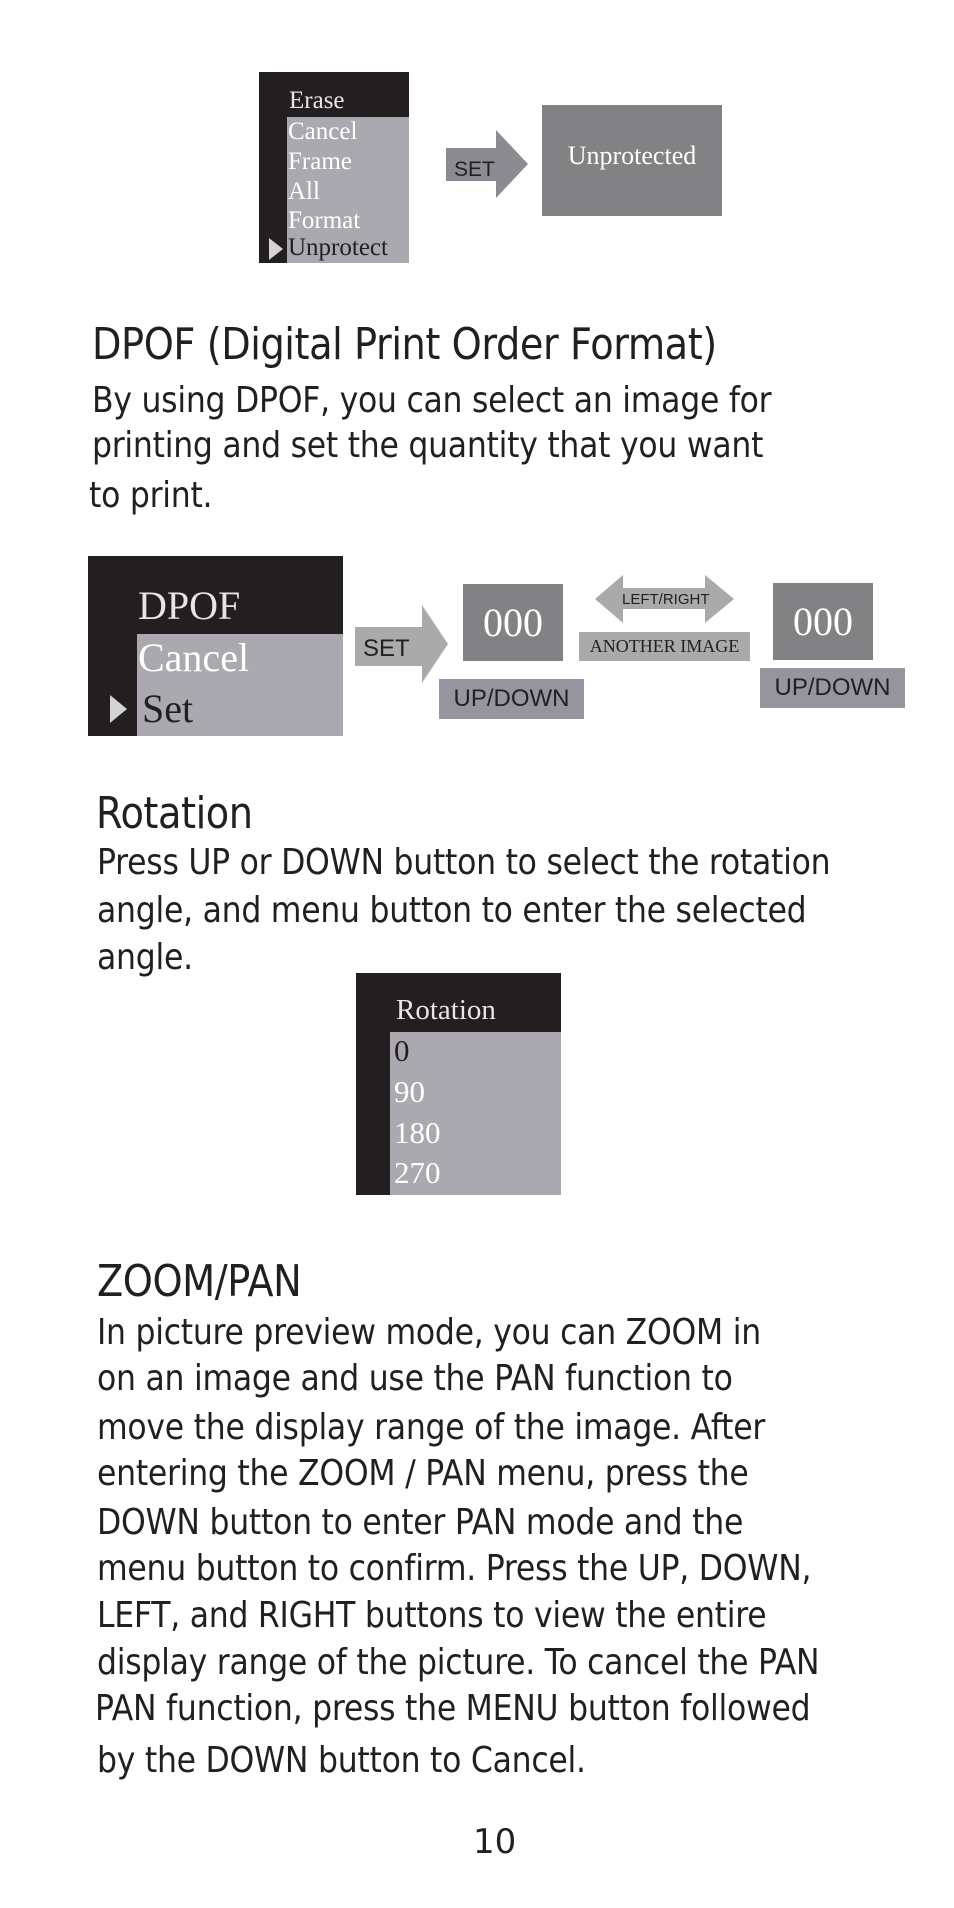 Image resolution: width=954 pixels, height=1908 pixels. I want to click on zoom-pan-body-line-2: on an image and use the PAN function to, so click(415, 1378).